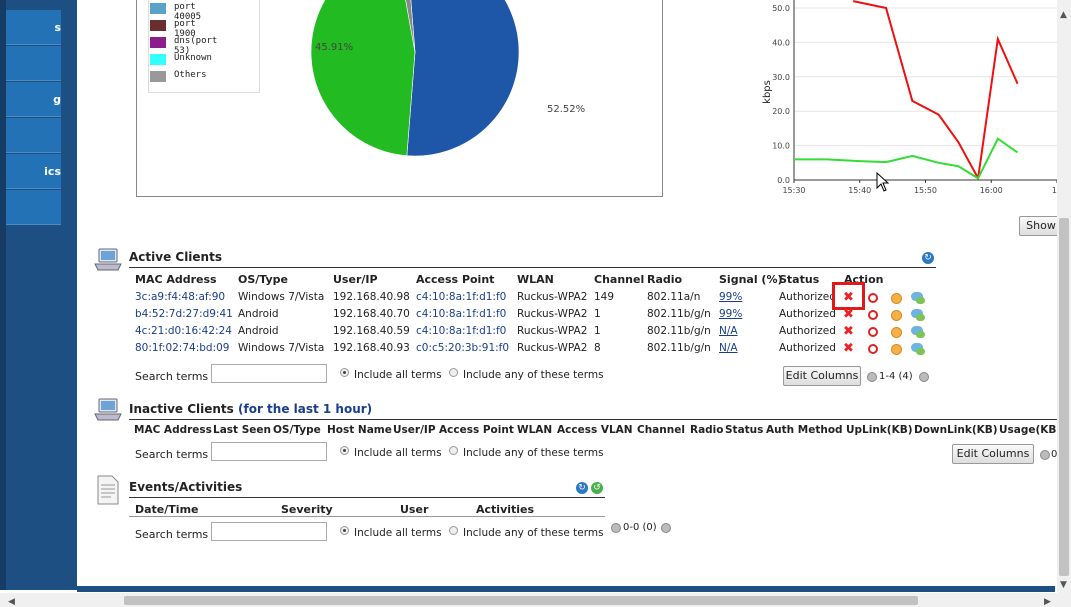  What do you see at coordinates (167, 509) in the screenshot?
I see `col-date-time: Date/Time` at bounding box center [167, 509].